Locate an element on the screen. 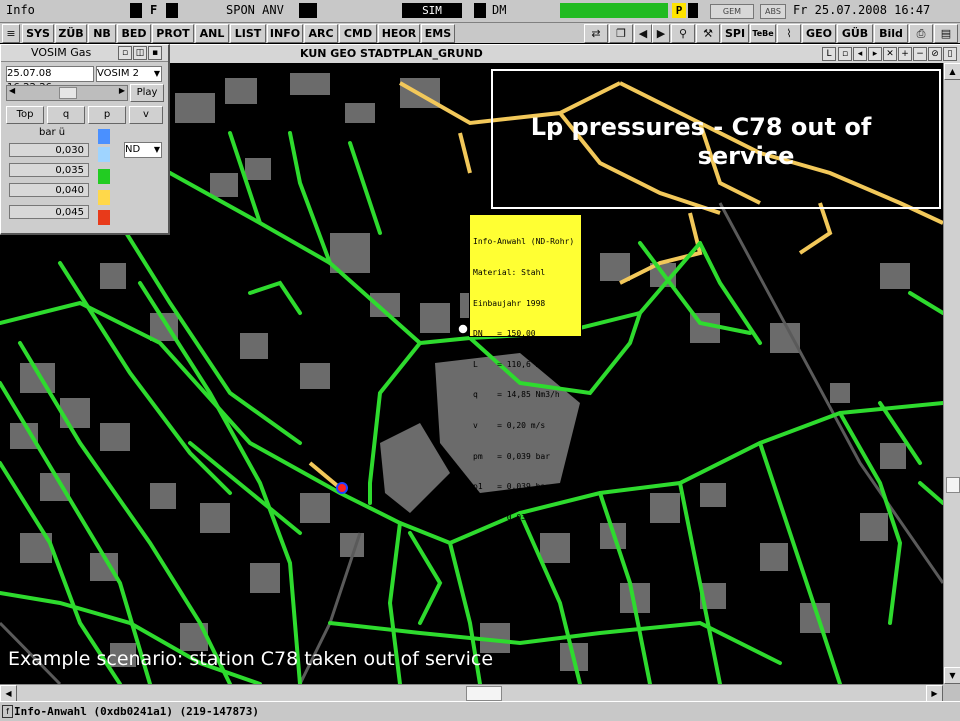 This screenshot has width=960, height=721. map-close-icon: ✕ is located at coordinates (890, 54).